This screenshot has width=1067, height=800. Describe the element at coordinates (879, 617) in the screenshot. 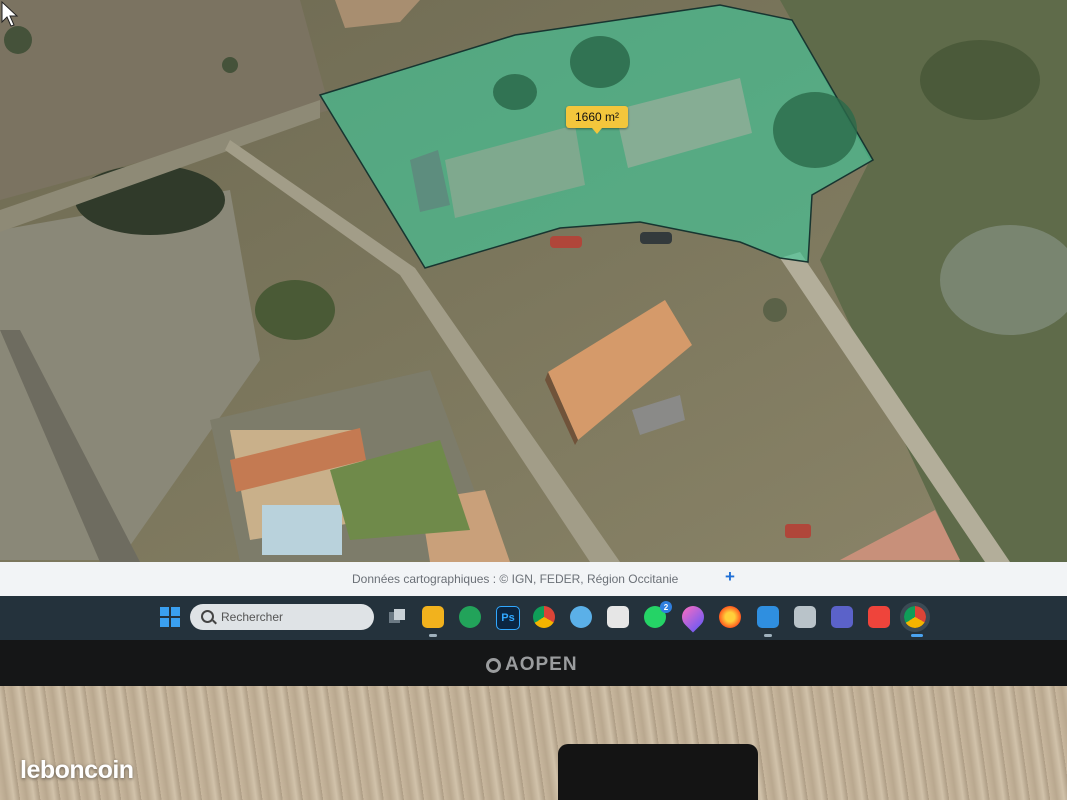

I see `anydesk-icon` at that location.